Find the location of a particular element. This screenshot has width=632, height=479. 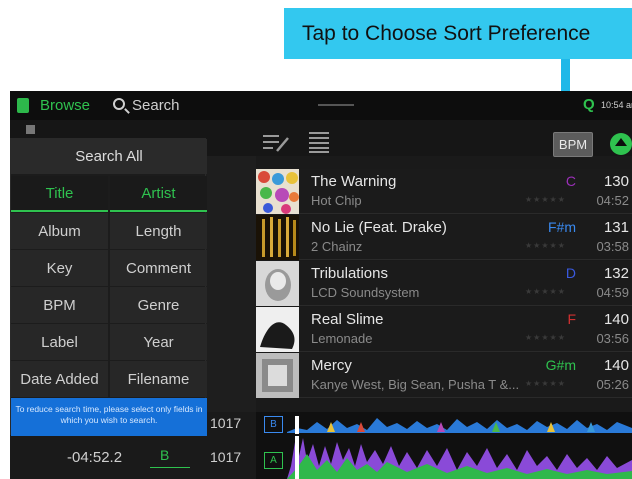

field-bpm: BPM is located at coordinates (59, 305).